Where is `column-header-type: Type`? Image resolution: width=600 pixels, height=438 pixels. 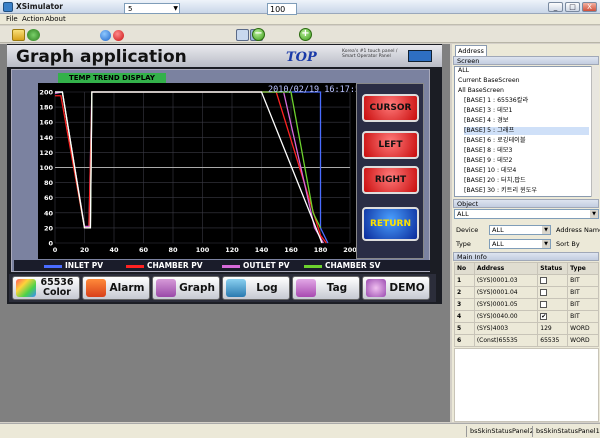 column-header-type: Type is located at coordinates (583, 268).